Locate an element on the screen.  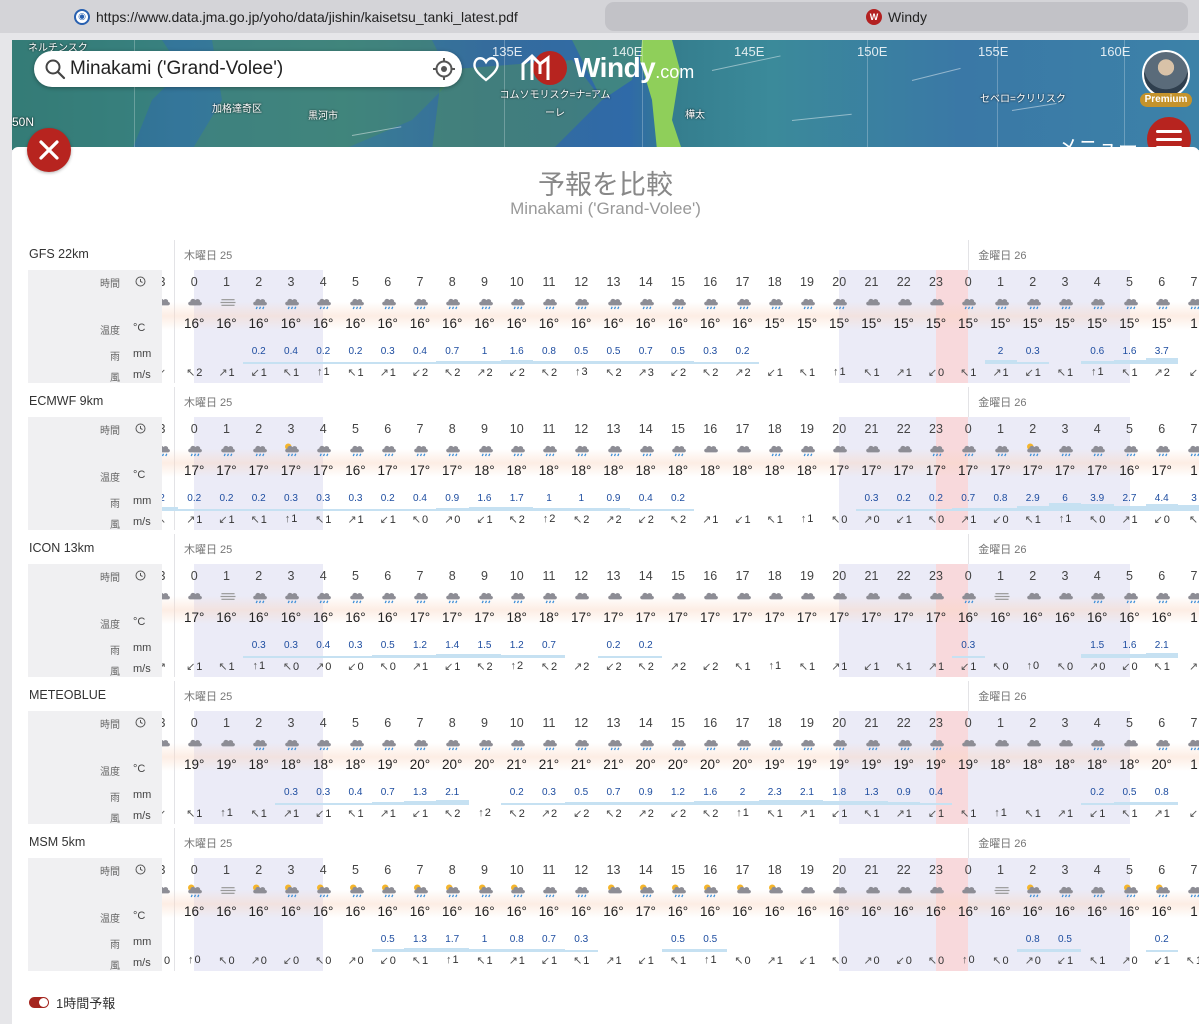
hour-column: 19 16° ↙1 is located at coordinates (807, 914).